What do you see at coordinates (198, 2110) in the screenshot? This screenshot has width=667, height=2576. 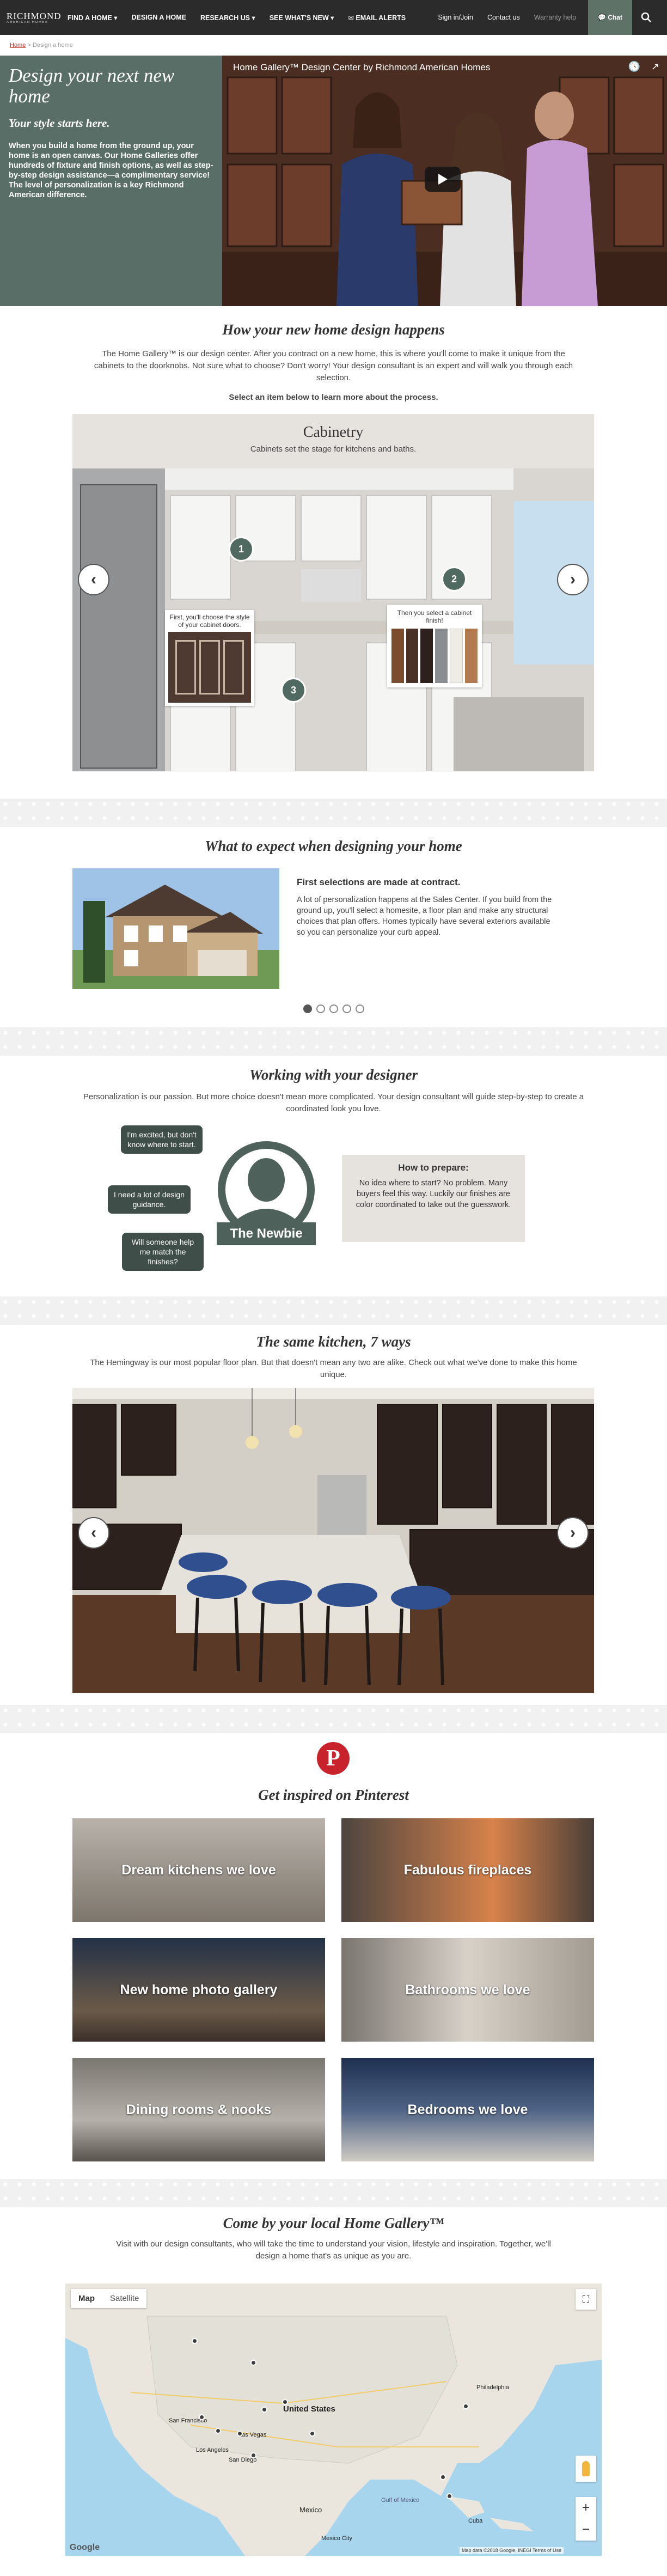 I see `pinterest-tile-dining: Dining rooms & nooks` at bounding box center [198, 2110].